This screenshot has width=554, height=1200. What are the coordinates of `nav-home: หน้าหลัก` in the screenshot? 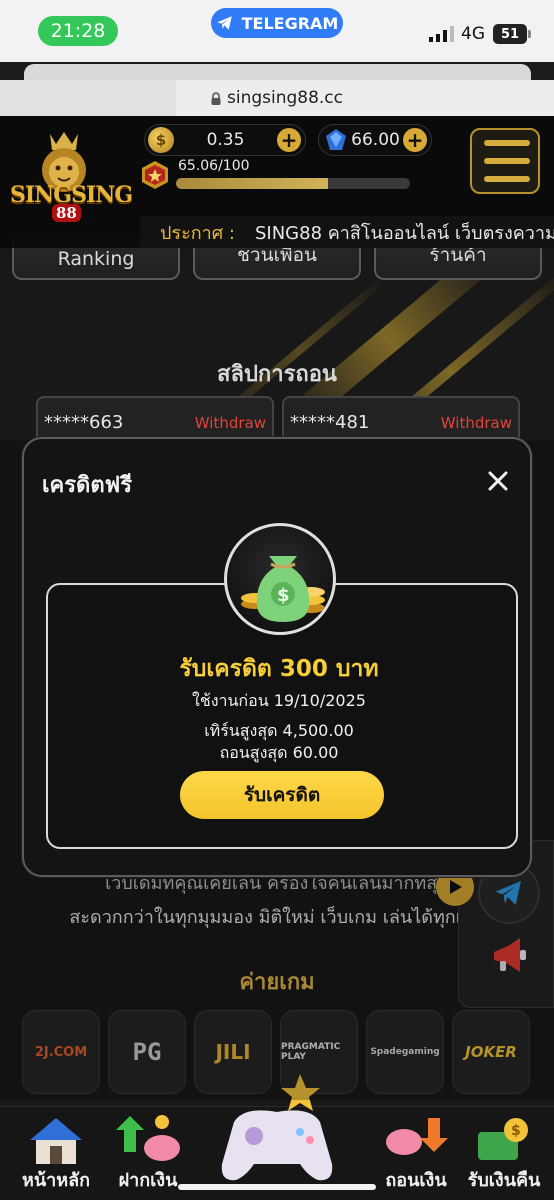 It's located at (56, 1154).